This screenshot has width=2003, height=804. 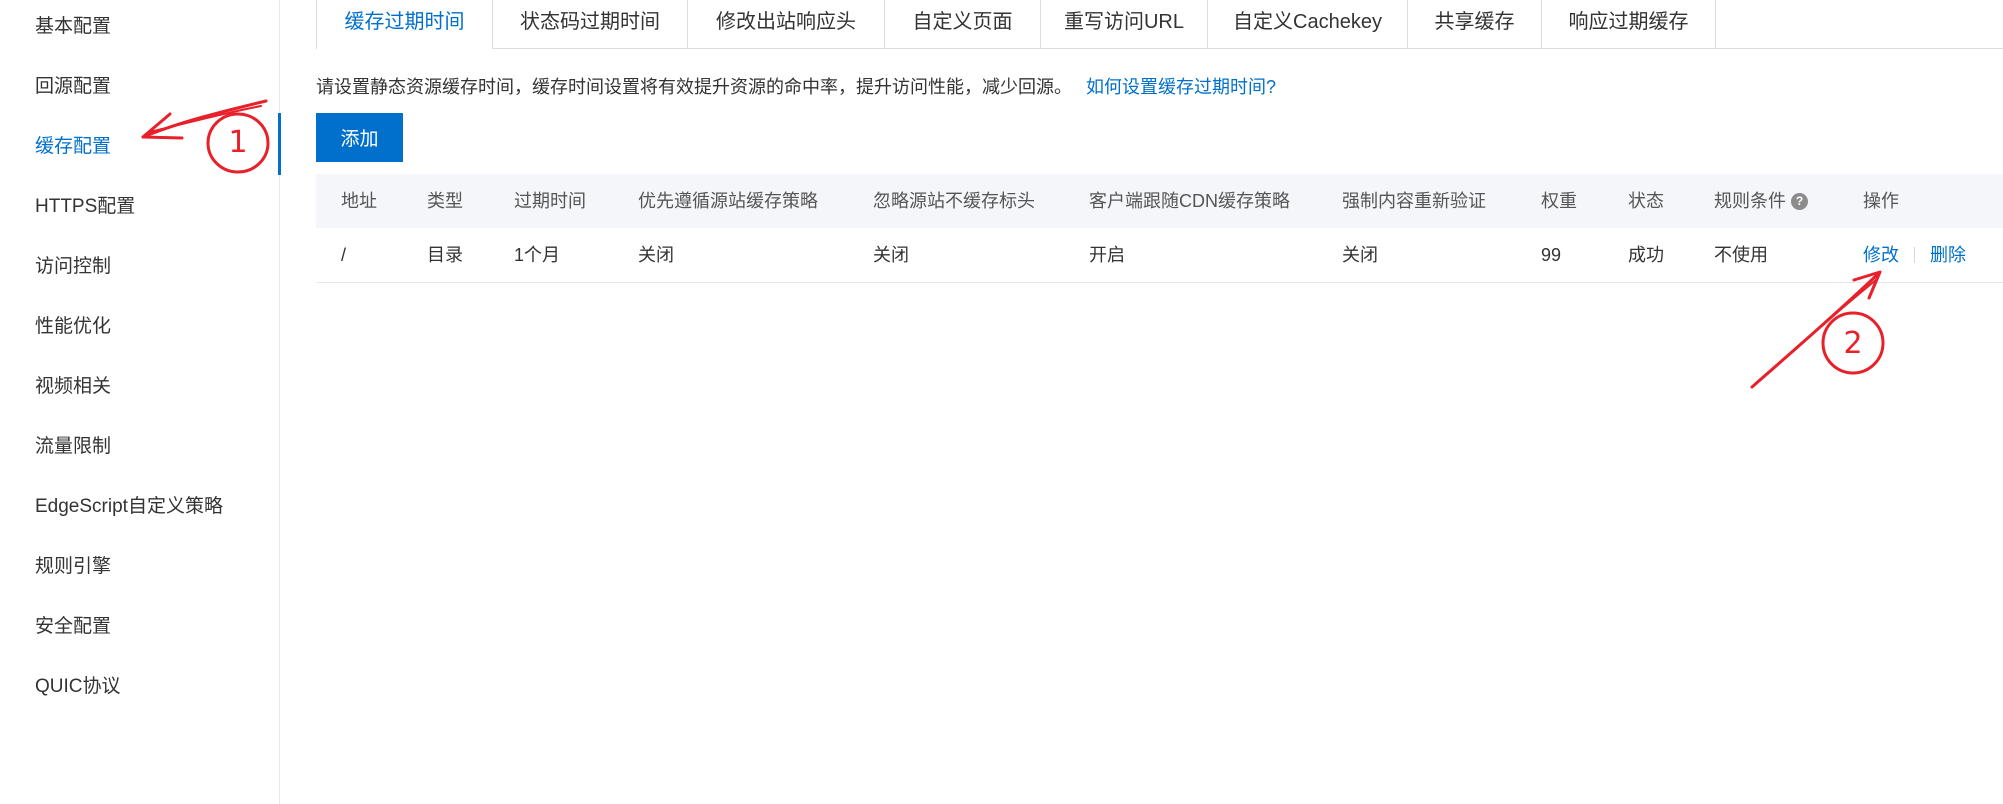 What do you see at coordinates (279, 144) in the screenshot?
I see `sidebar-active-indicator` at bounding box center [279, 144].